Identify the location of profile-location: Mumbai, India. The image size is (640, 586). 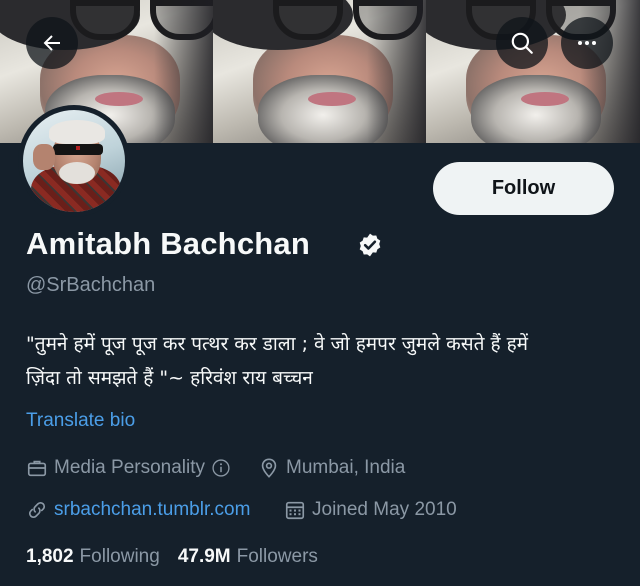
(331, 468).